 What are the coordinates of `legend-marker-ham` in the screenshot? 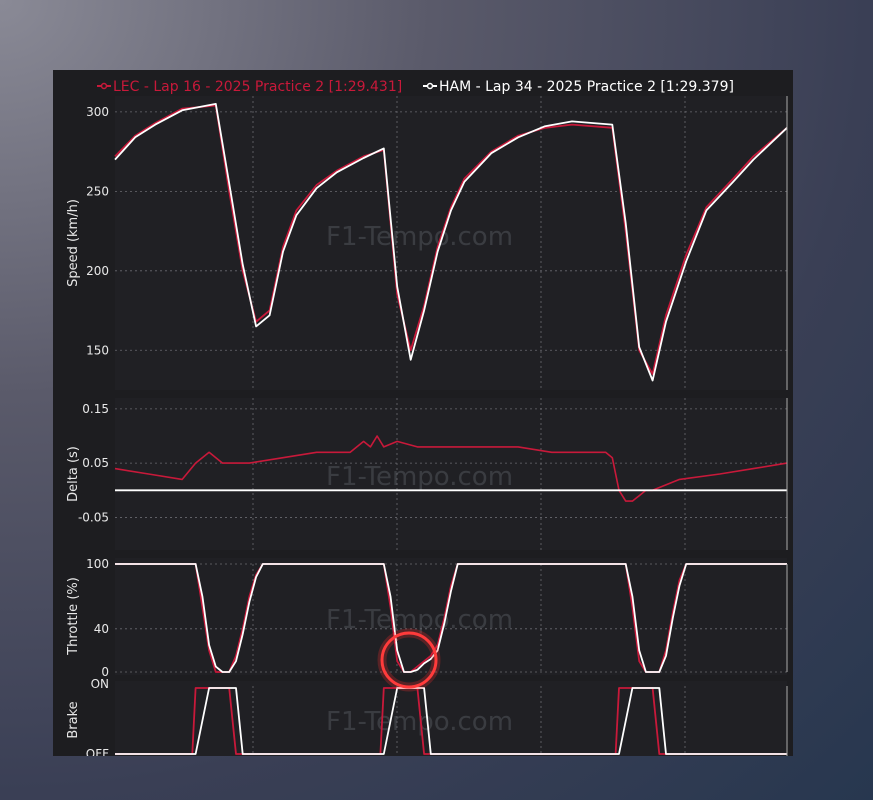 It's located at (430, 86).